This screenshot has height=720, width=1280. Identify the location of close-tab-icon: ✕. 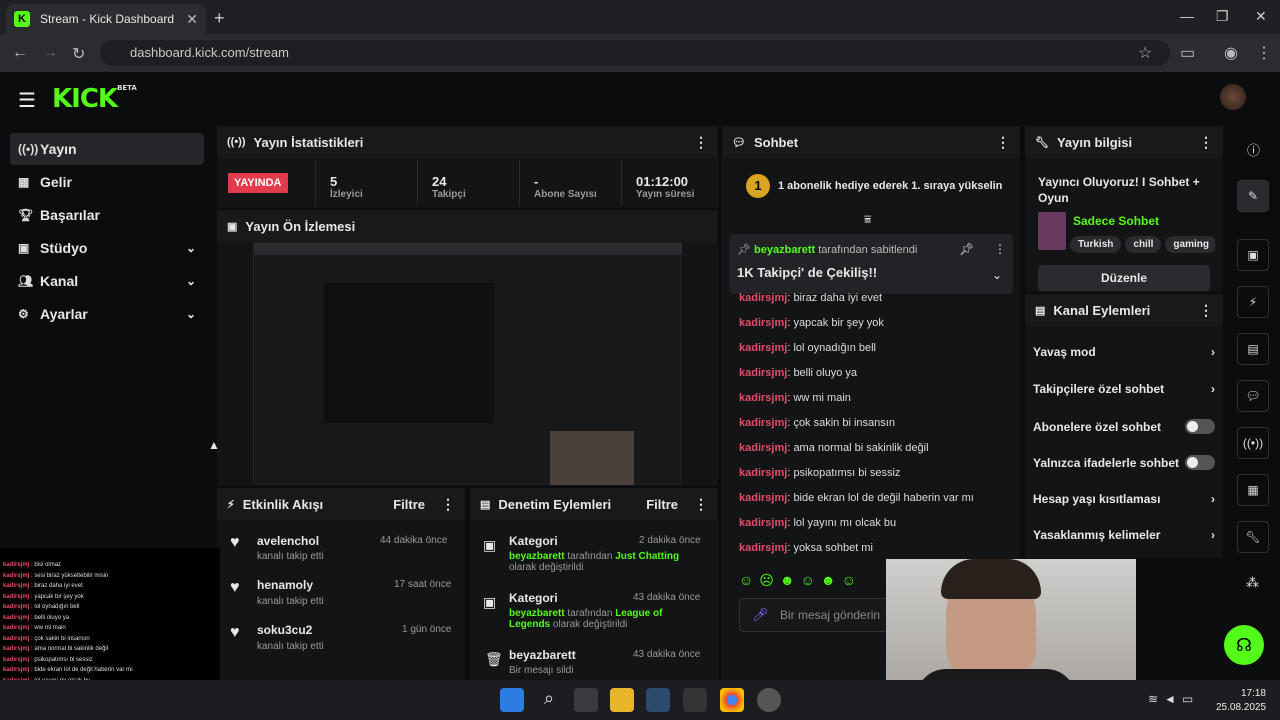
(192, 19).